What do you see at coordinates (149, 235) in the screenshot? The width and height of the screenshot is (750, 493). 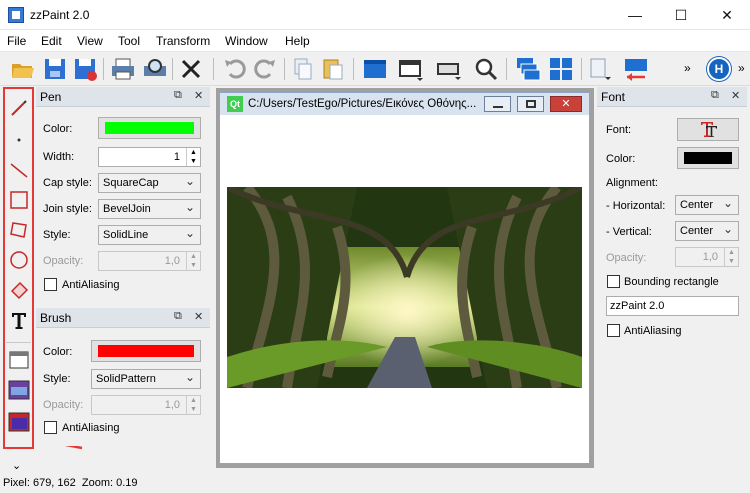 I see `pen-style-select: SolidLine` at bounding box center [149, 235].